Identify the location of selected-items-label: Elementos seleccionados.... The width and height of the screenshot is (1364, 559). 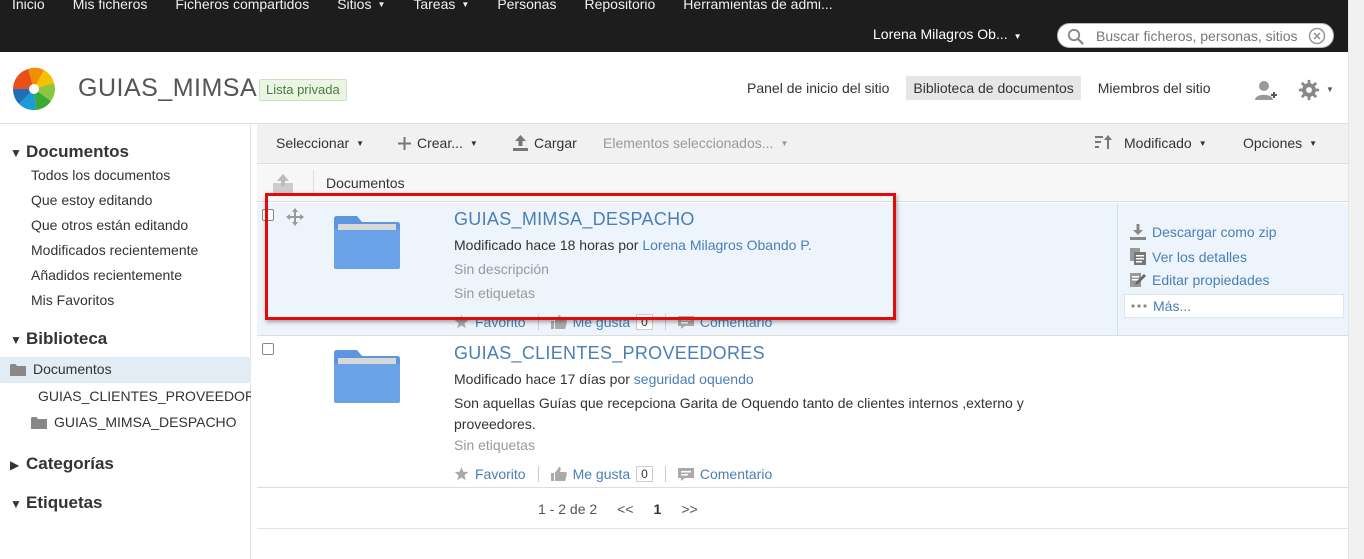
(688, 143).